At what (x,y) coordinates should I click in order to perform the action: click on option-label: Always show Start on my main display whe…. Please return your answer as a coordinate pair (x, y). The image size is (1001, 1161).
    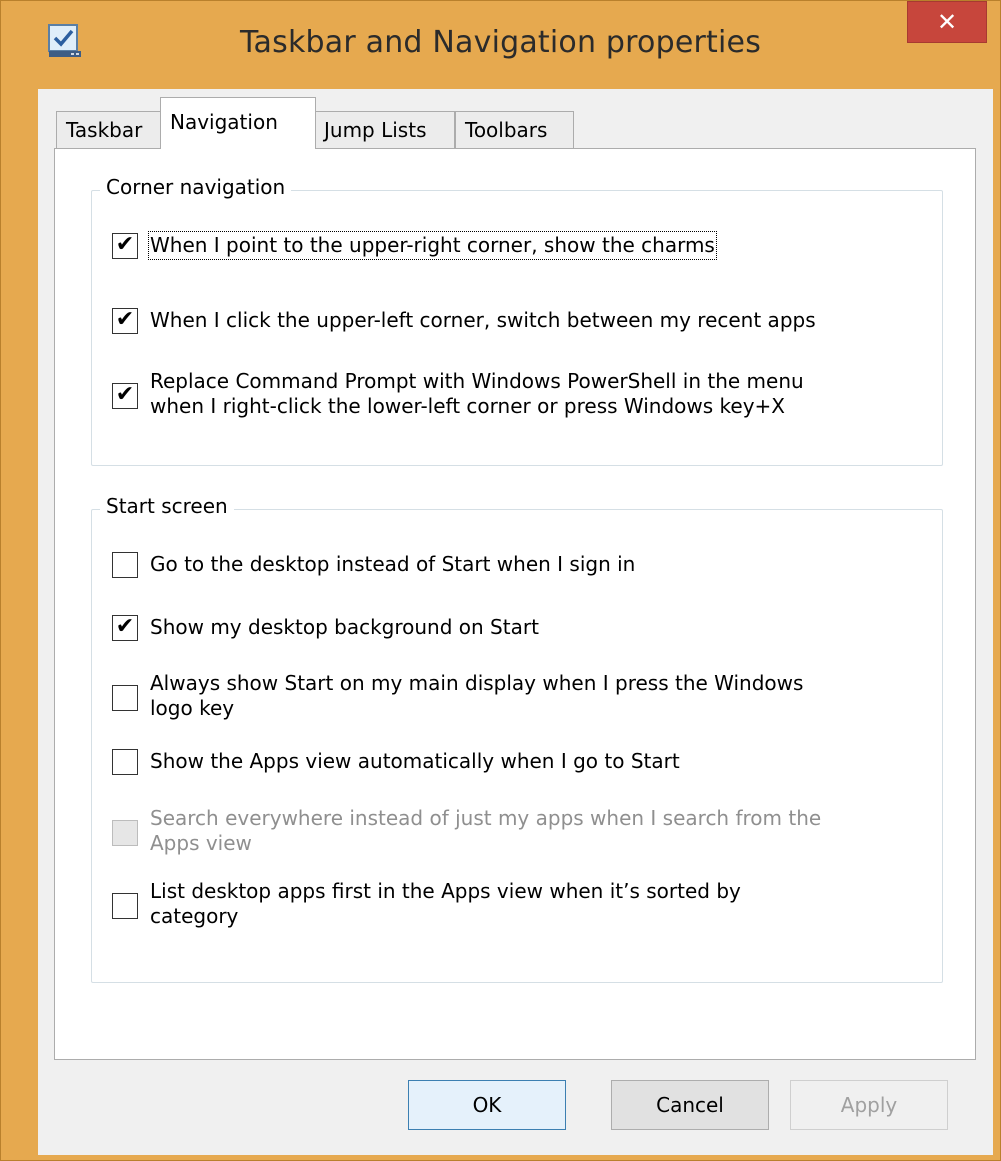
    Looking at the image, I should click on (477, 695).